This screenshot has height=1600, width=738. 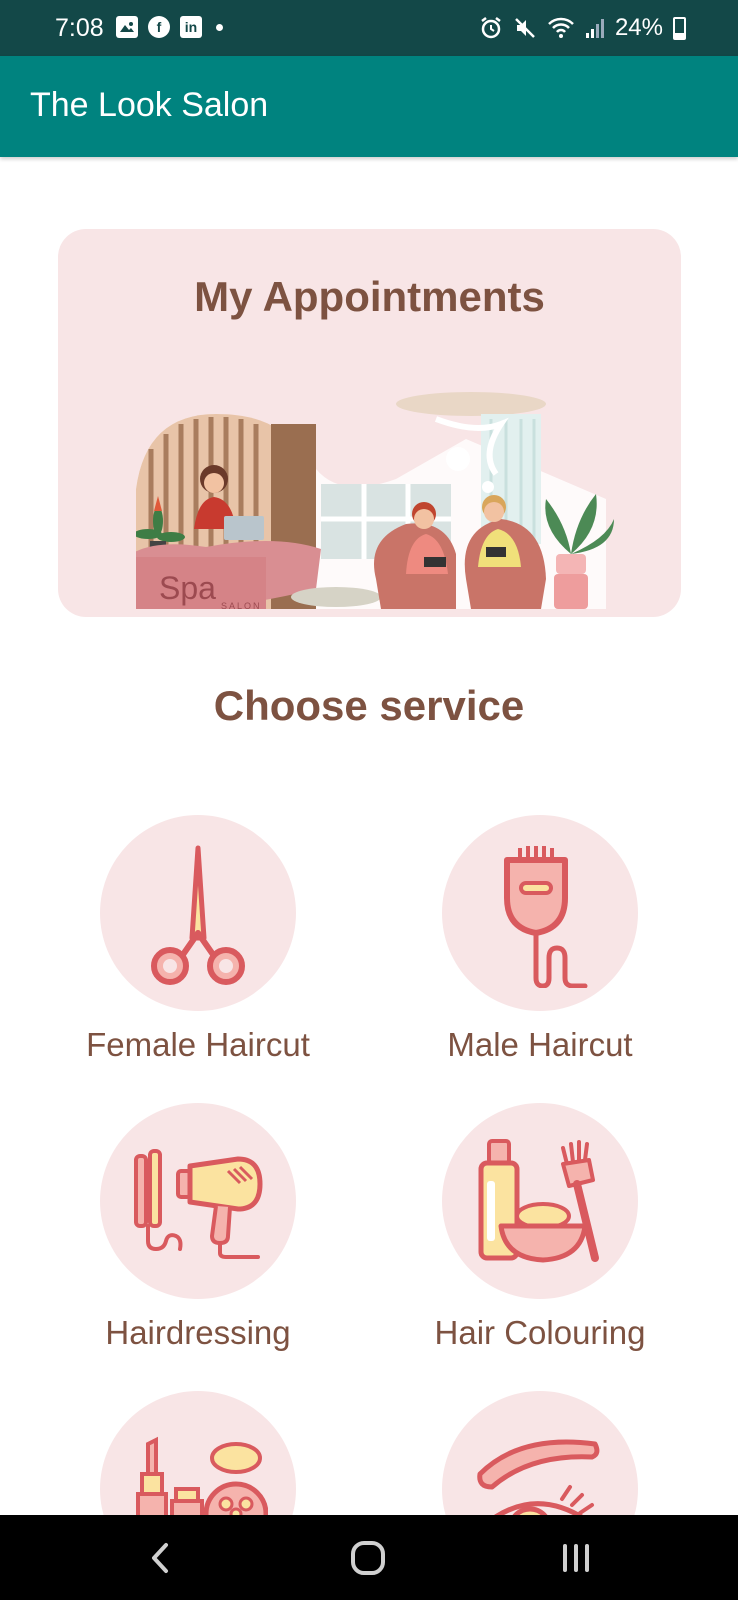 What do you see at coordinates (561, 27) in the screenshot?
I see `wifi-icon` at bounding box center [561, 27].